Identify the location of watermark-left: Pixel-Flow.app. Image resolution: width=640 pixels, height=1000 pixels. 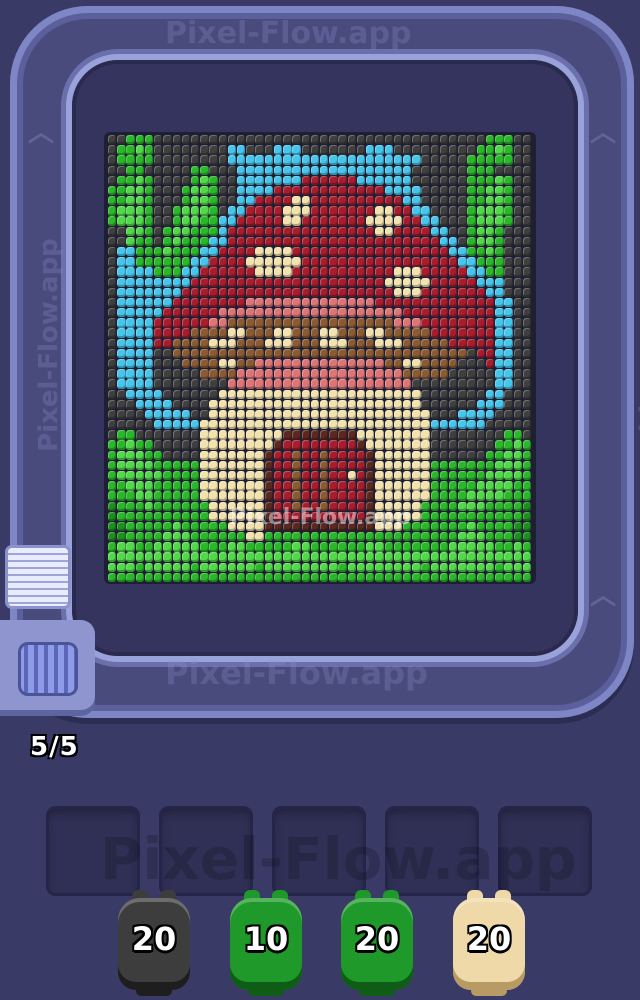
(48, 345).